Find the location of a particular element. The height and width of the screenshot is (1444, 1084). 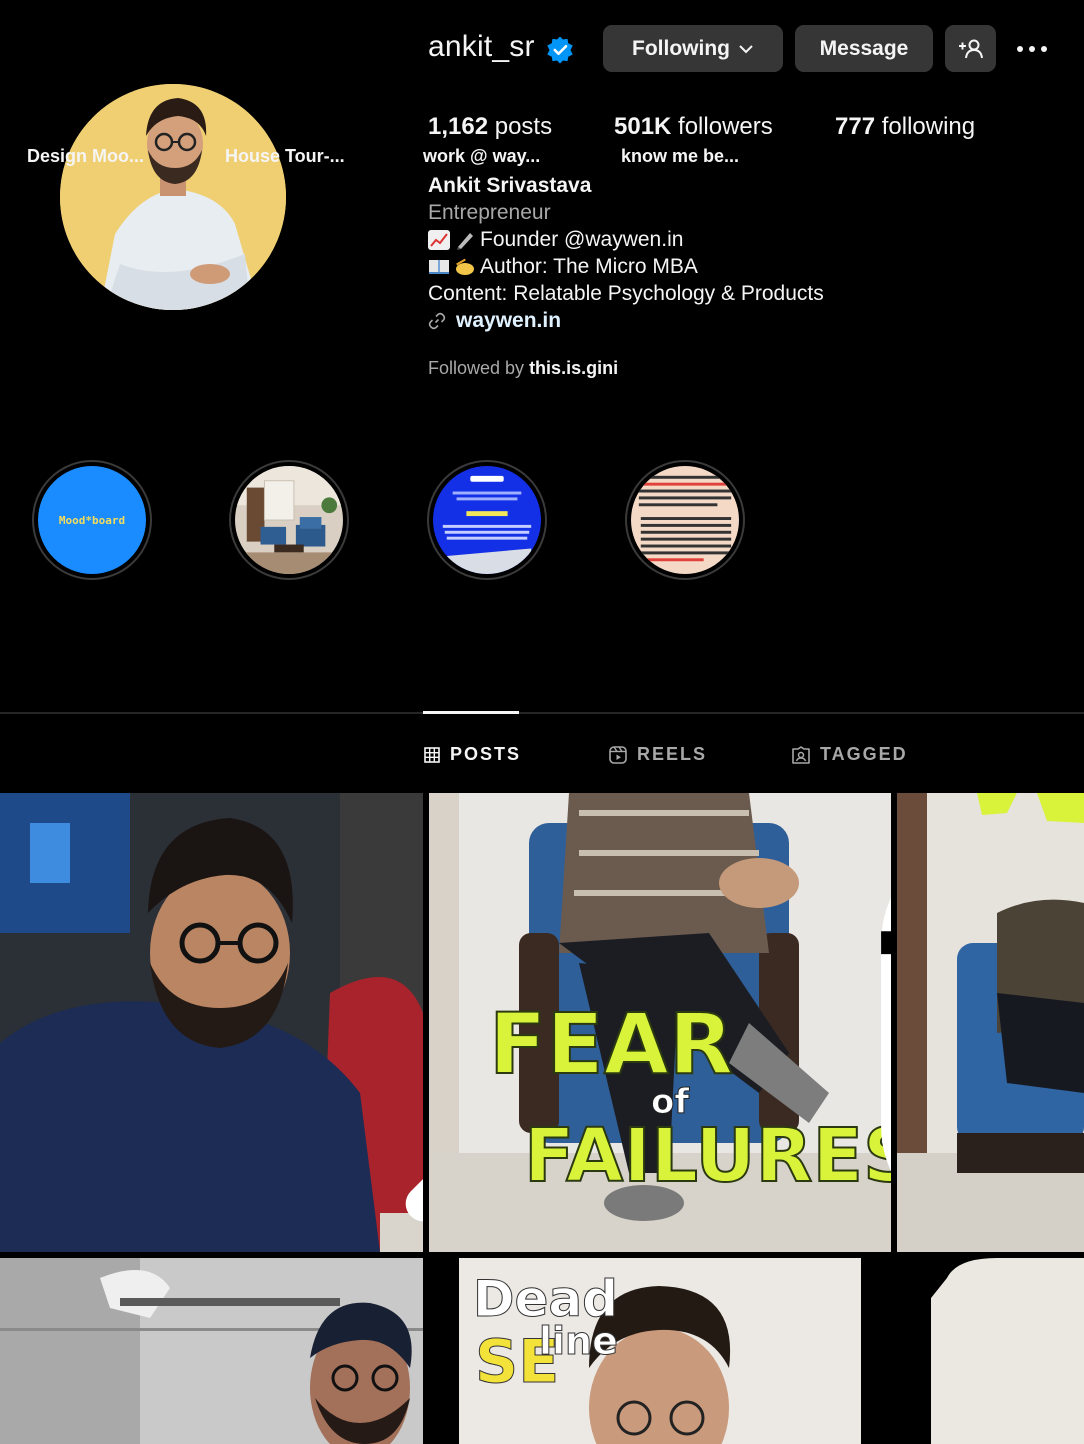

followers-count-value: 501K is located at coordinates (643, 126).